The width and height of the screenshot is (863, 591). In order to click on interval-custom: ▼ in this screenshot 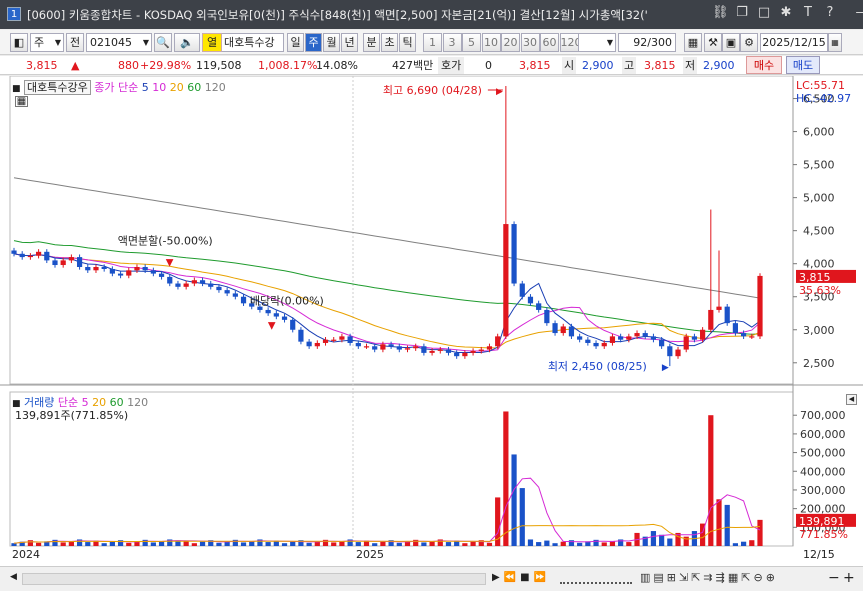, I will do `click(597, 42)`.